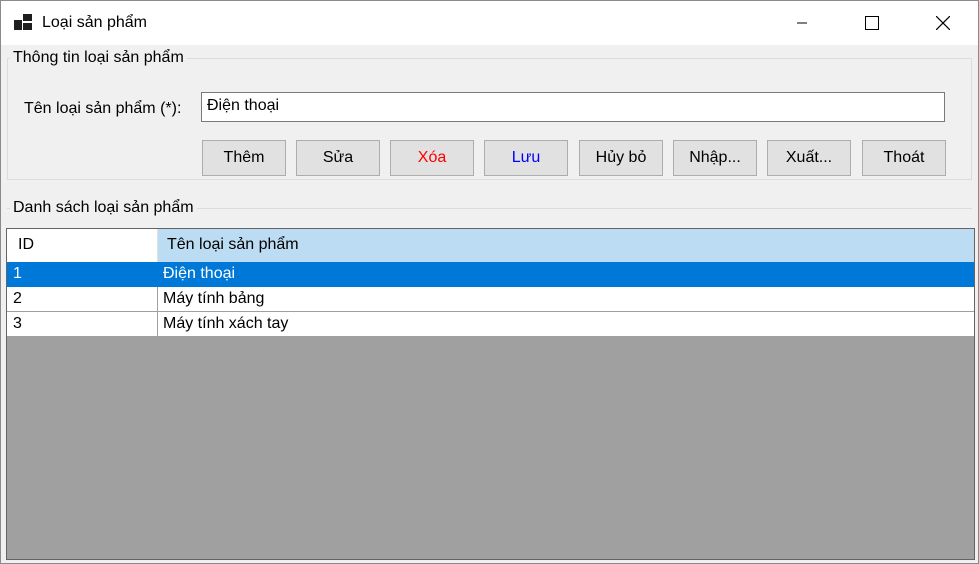 The image size is (979, 564). I want to click on cancel-button-label: Hủy bỏ, so click(621, 157).